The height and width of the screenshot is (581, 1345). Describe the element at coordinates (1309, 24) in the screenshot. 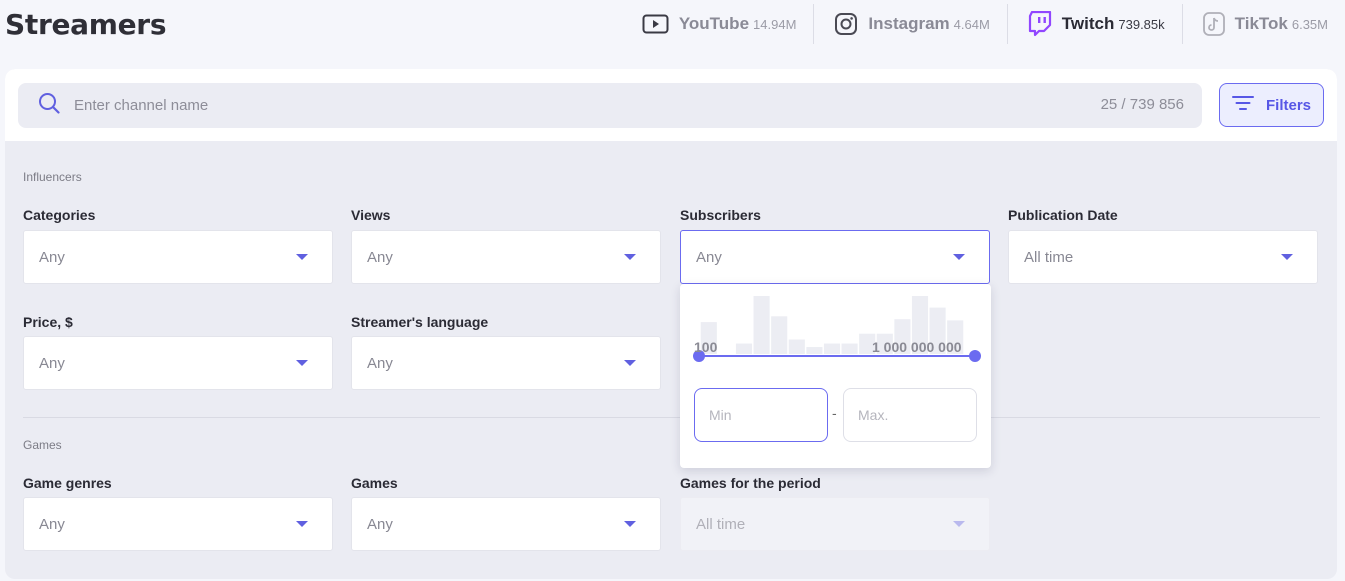

I see `platform-count: 6.35M` at that location.